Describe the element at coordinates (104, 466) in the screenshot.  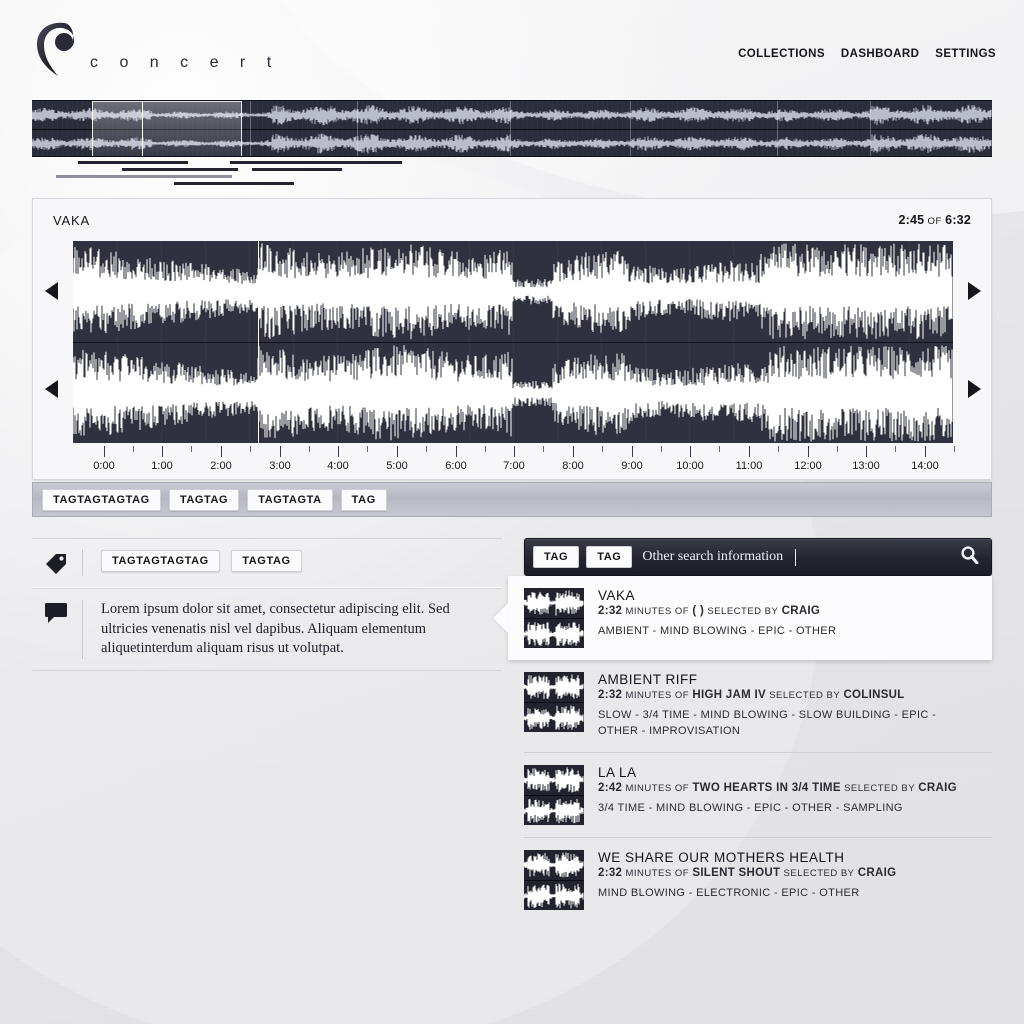
I see `ruler-tick-label: 0:00` at that location.